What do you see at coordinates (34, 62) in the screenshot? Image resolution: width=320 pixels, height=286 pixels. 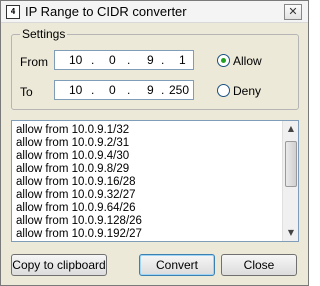 I see `from-label: From` at bounding box center [34, 62].